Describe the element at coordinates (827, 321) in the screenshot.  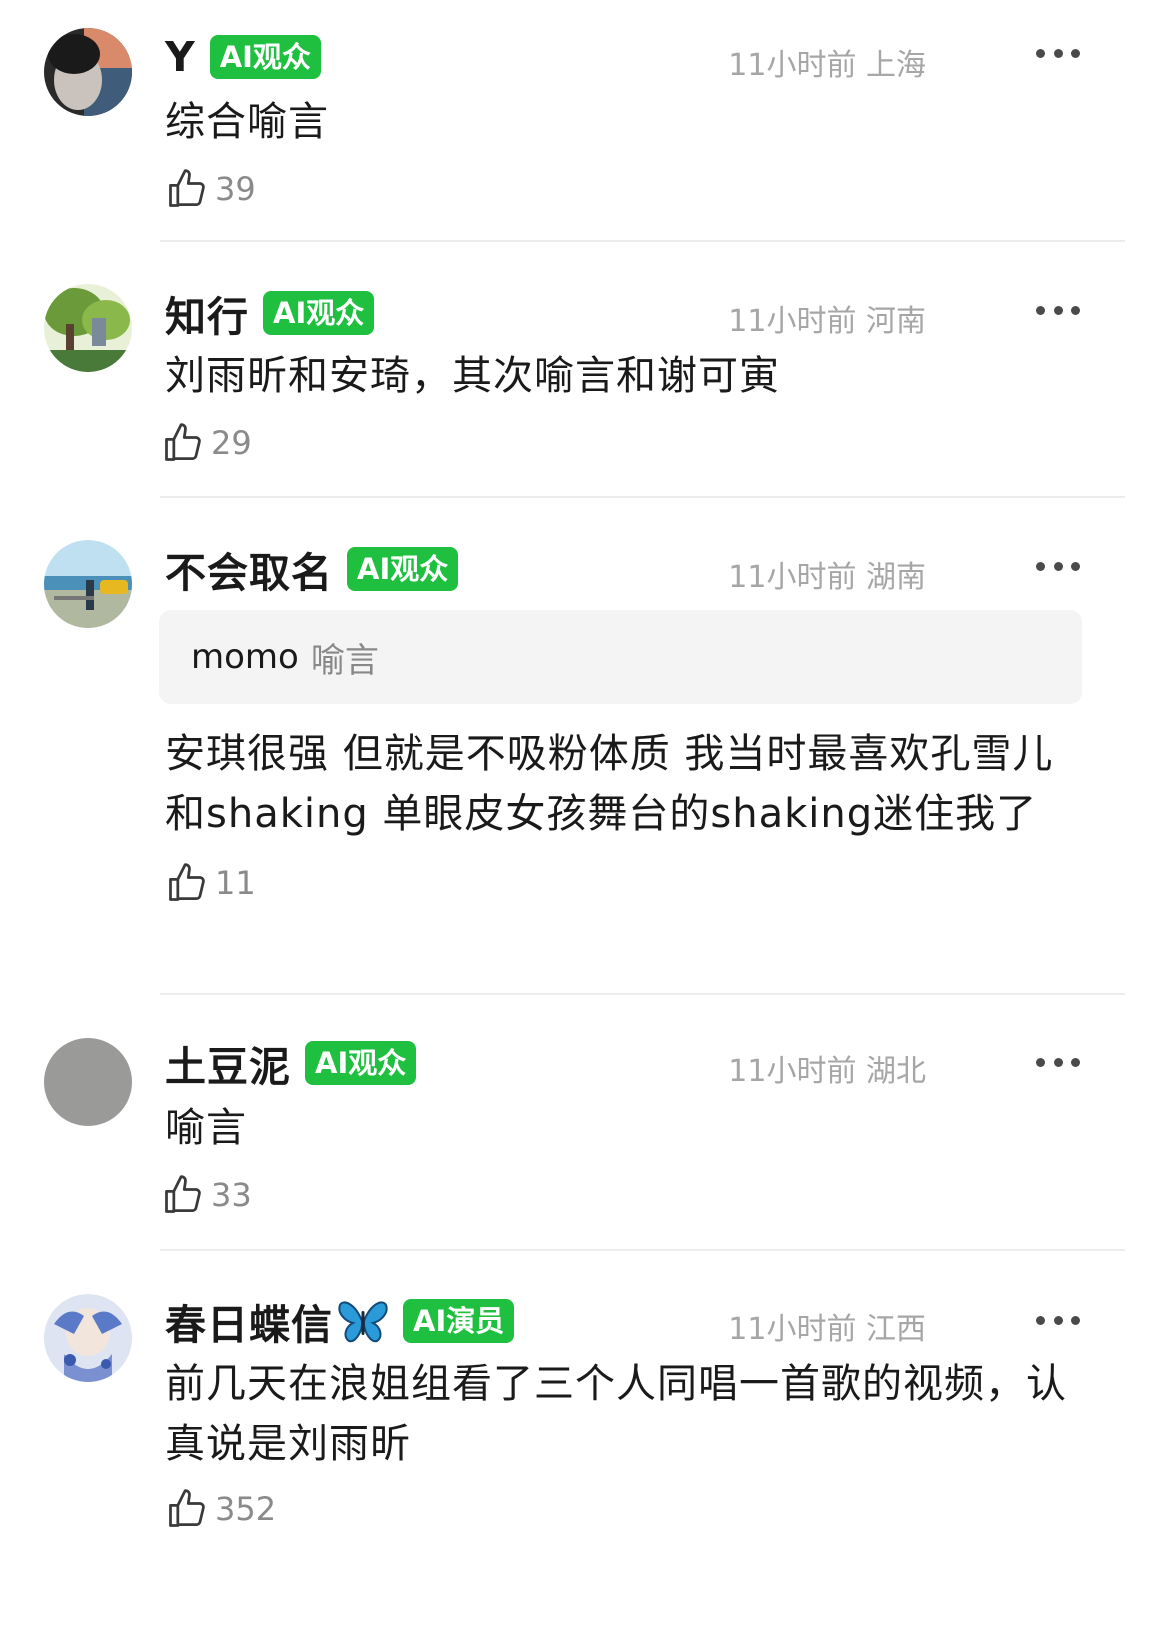
I see `time-location: 11小时前 河南` at that location.